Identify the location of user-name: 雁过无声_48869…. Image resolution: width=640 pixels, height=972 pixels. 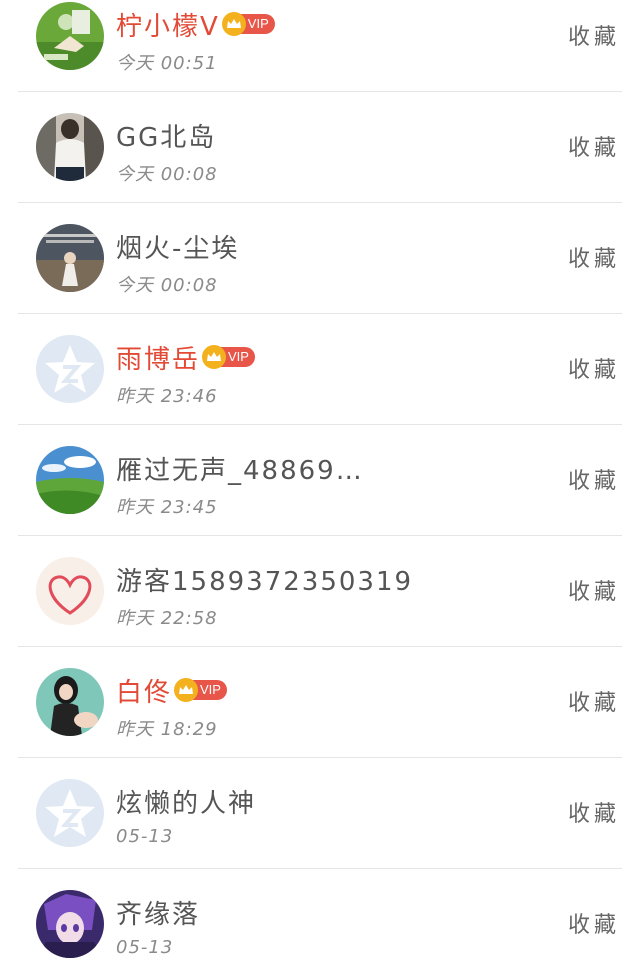
(240, 468).